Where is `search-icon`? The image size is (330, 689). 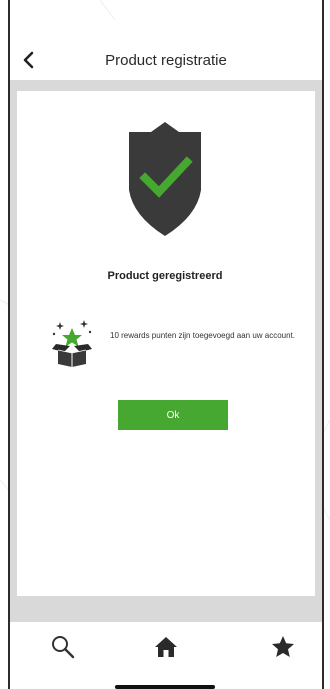
search-icon is located at coordinates (63, 647).